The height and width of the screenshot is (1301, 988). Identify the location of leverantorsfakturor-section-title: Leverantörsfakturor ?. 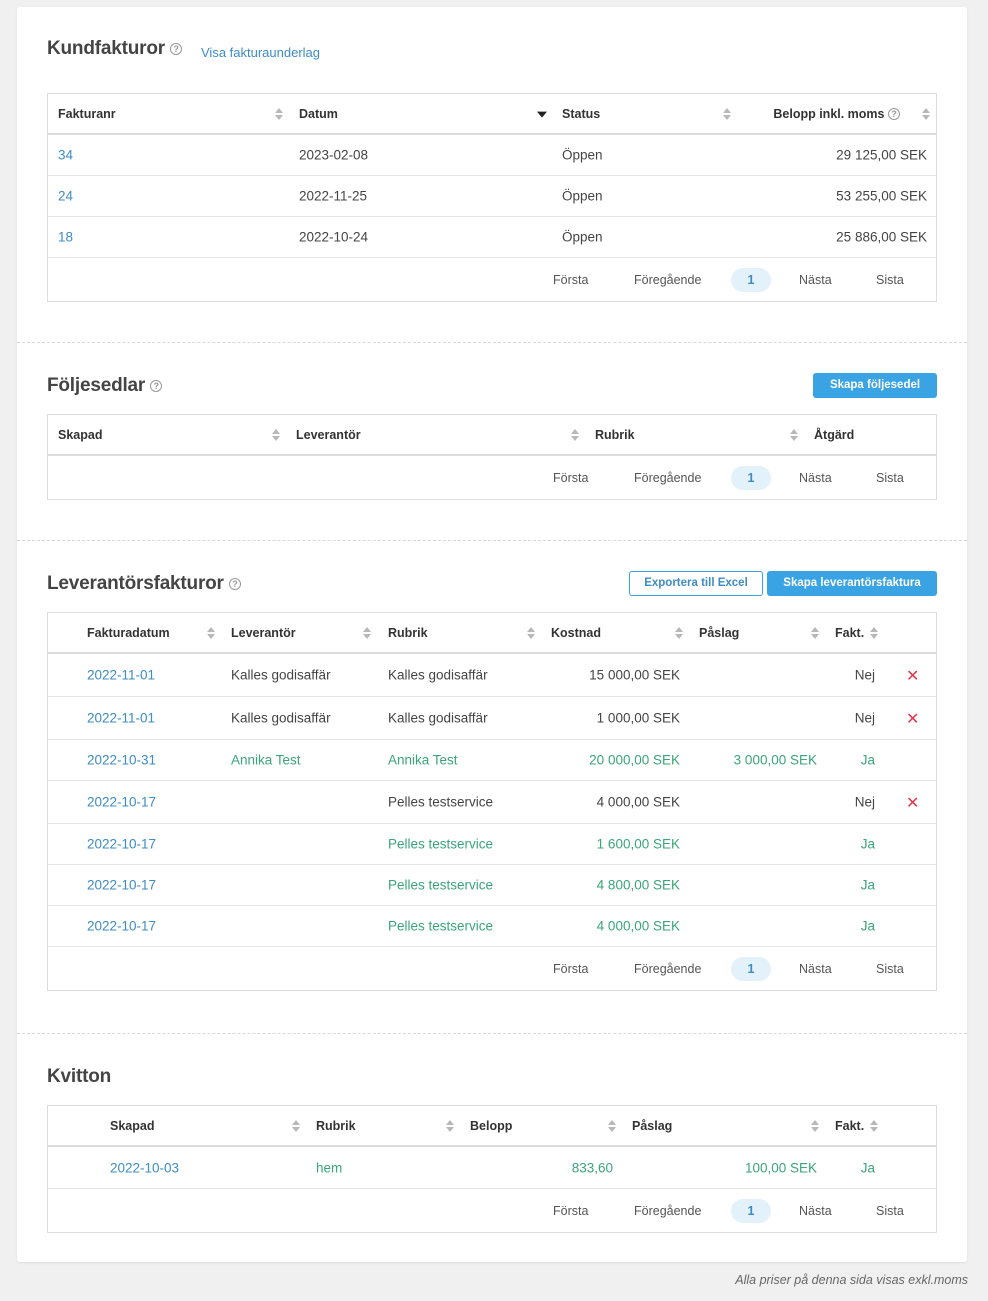
(144, 584).